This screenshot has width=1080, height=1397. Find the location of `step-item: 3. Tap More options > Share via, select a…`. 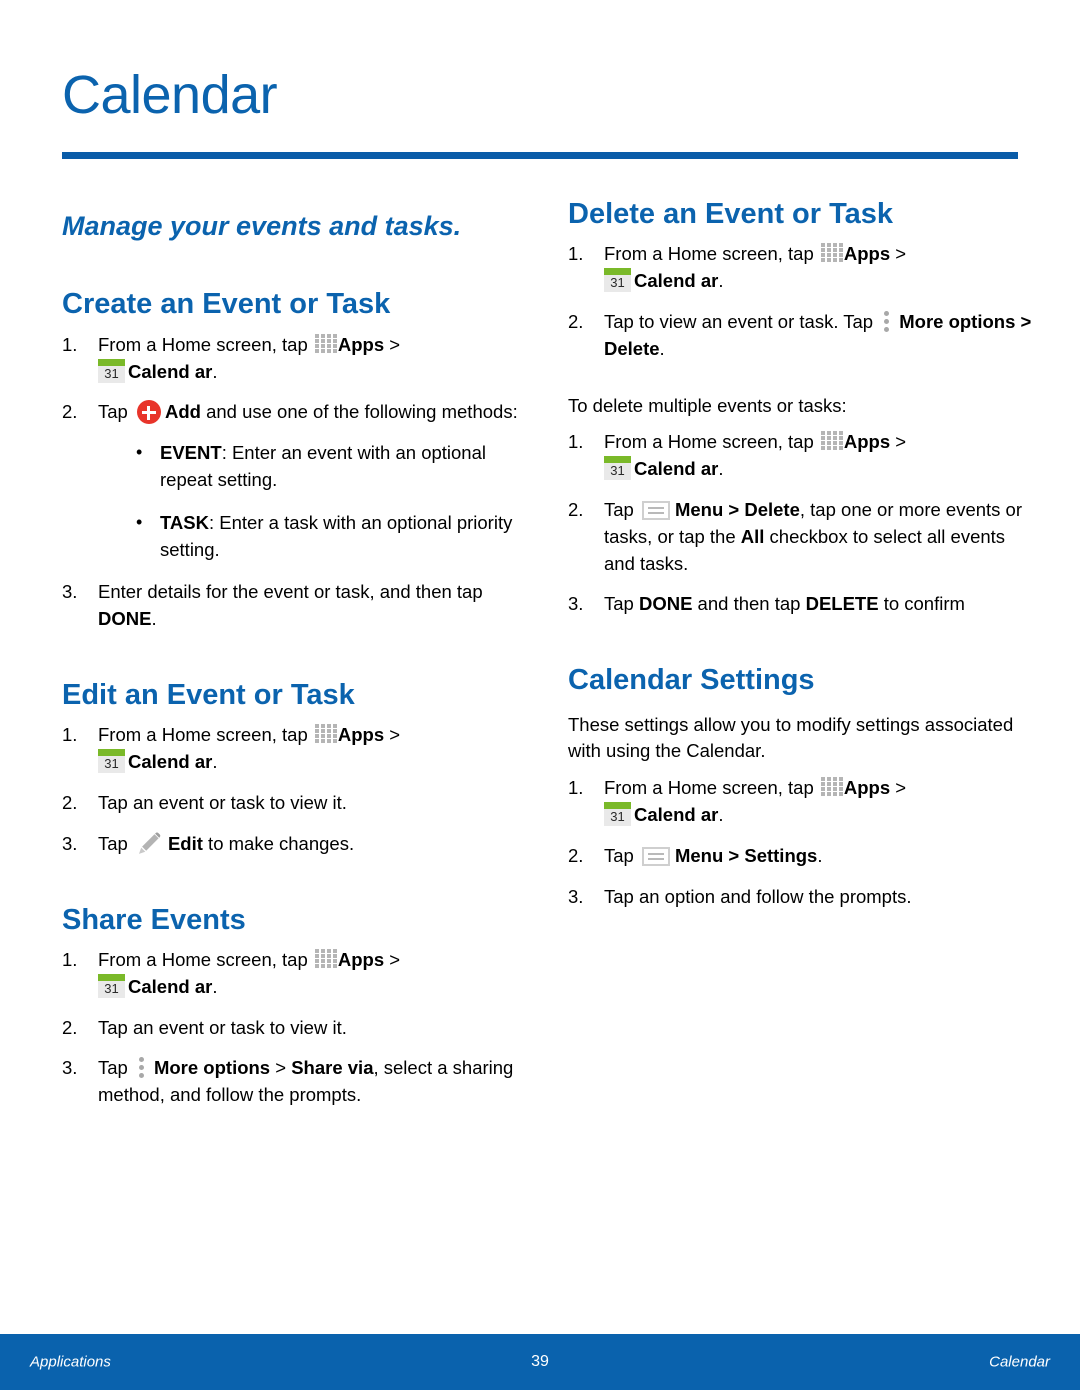

step-item: 3. Tap More options > Share via, select a… is located at coordinates (297, 1082).